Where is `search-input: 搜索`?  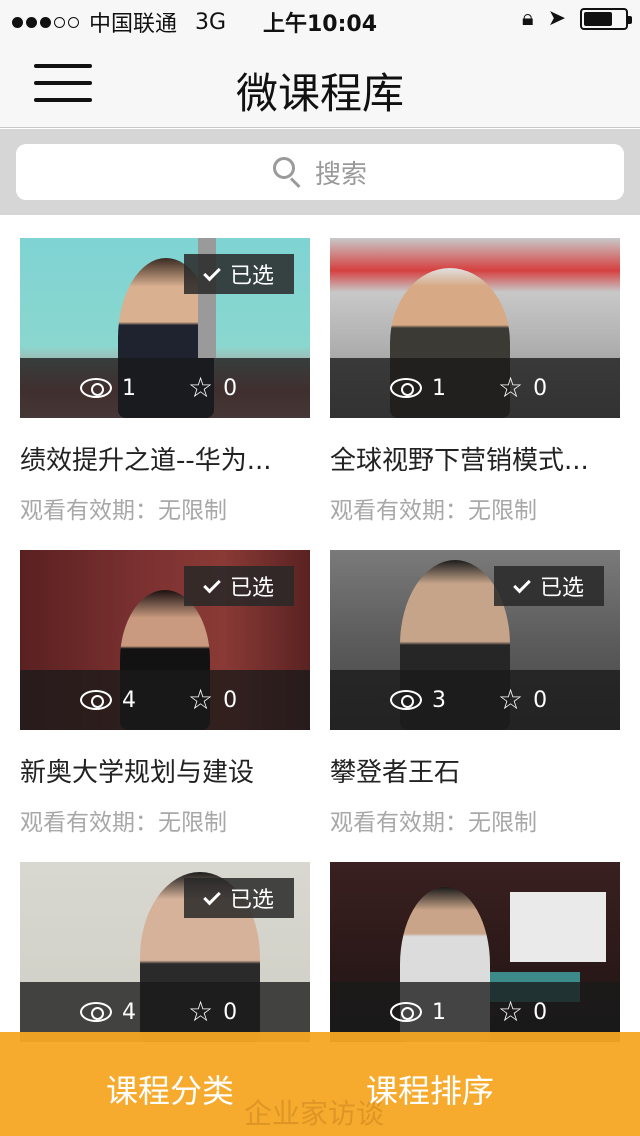 search-input: 搜索 is located at coordinates (320, 172).